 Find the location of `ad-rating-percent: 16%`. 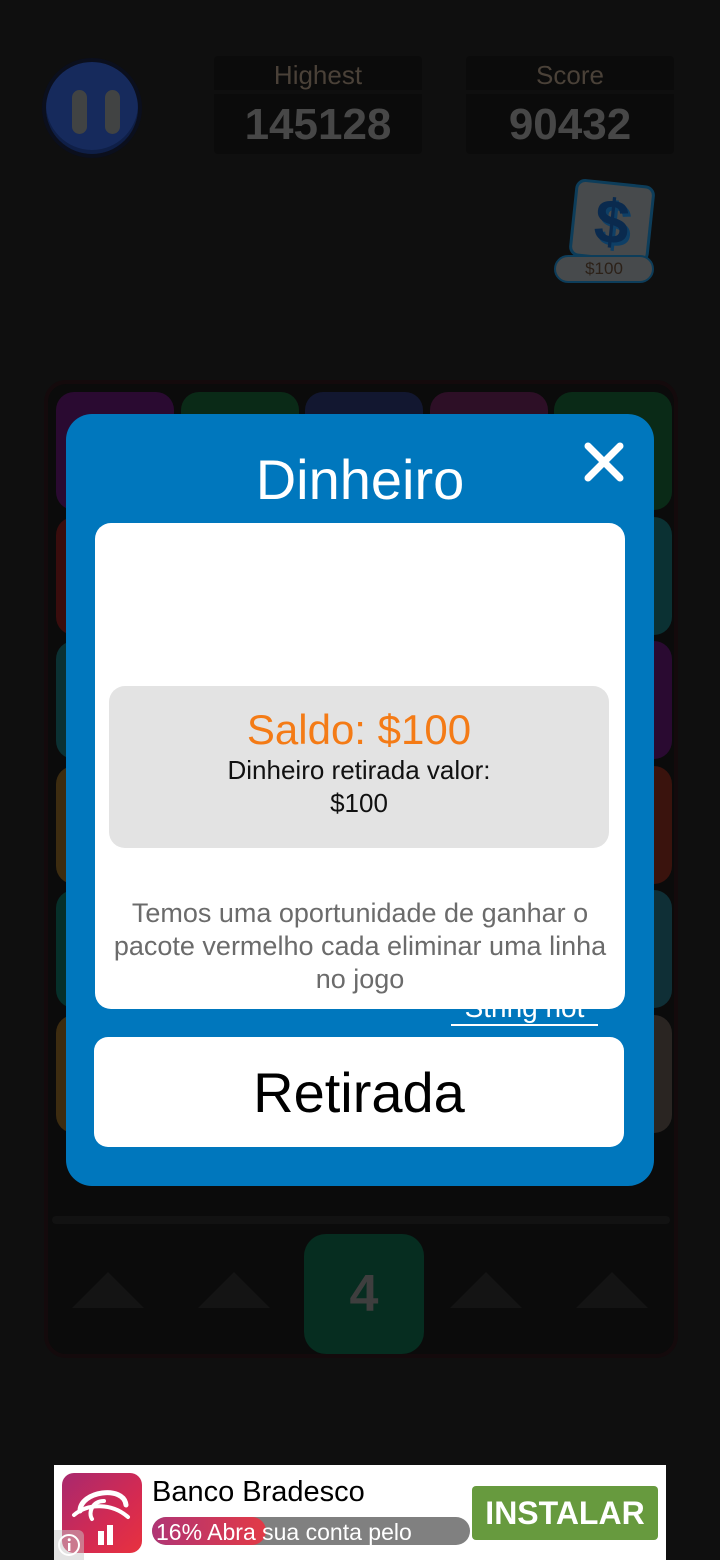

ad-rating-percent: 16% is located at coordinates (179, 1532).